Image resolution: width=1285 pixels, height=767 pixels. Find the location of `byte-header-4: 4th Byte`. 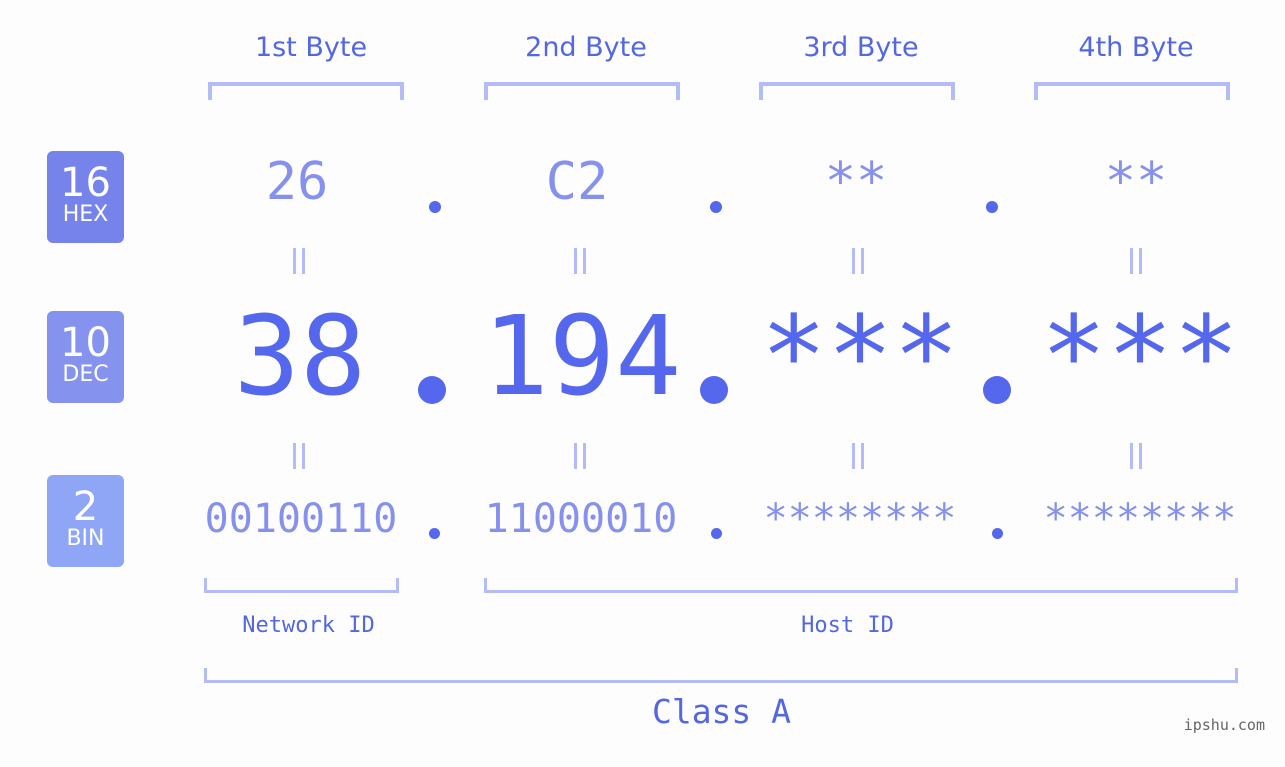

byte-header-4: 4th Byte is located at coordinates (1136, 47).